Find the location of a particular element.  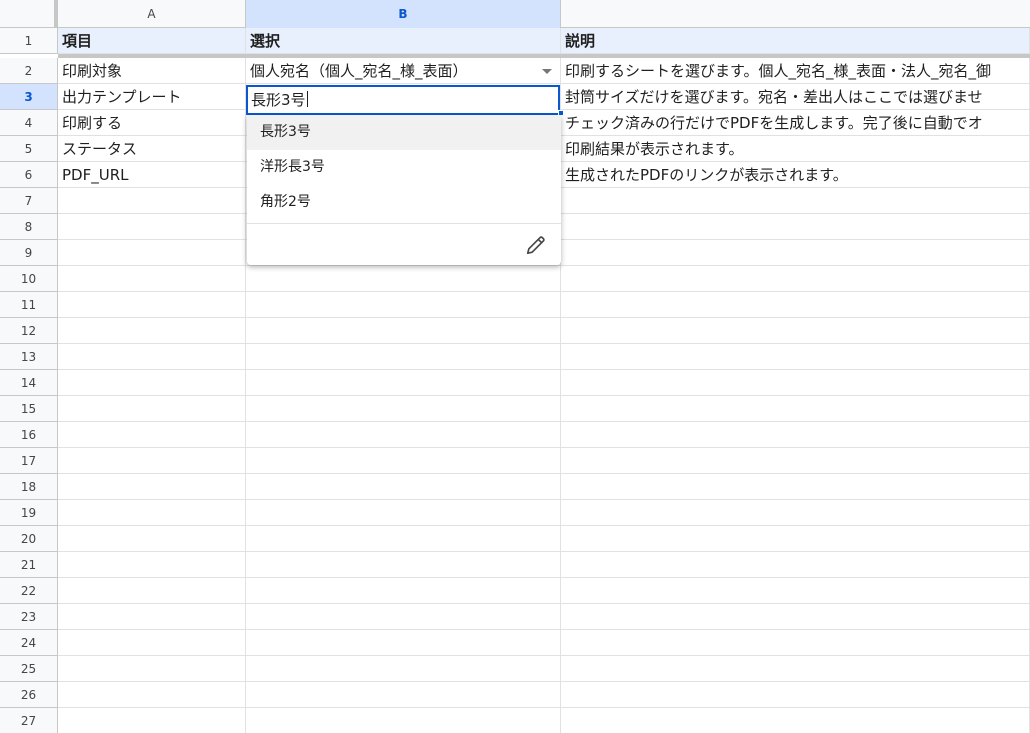

row-header-15: 15 is located at coordinates (29, 409).